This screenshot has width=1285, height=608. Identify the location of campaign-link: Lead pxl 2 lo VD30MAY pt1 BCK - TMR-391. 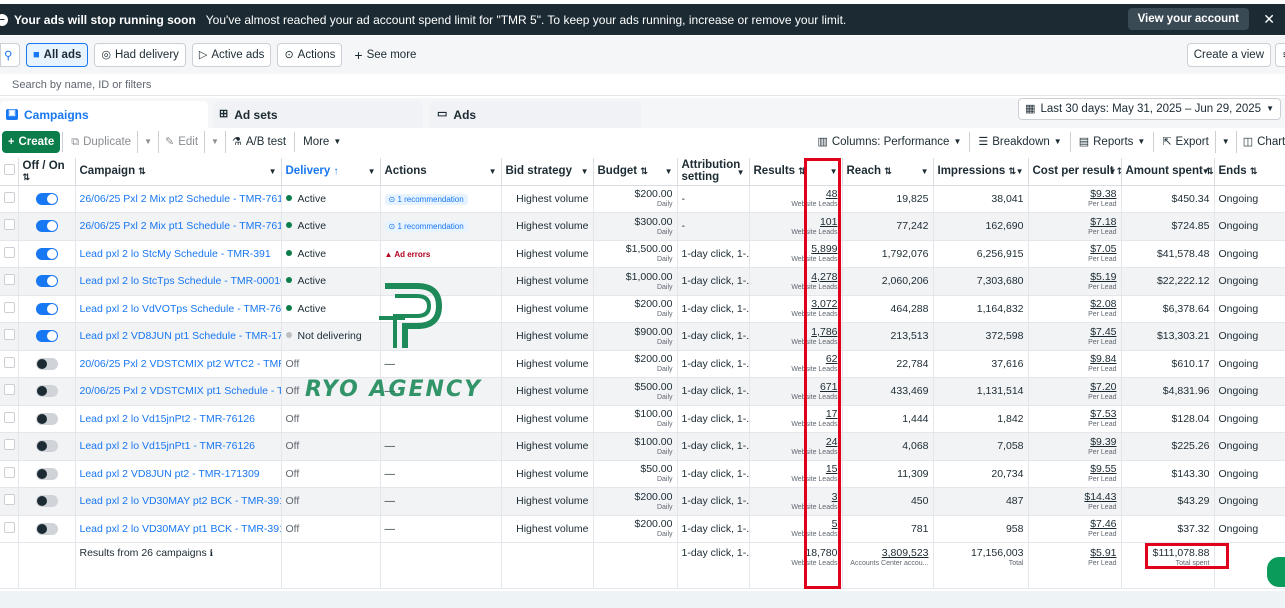
(180, 529).